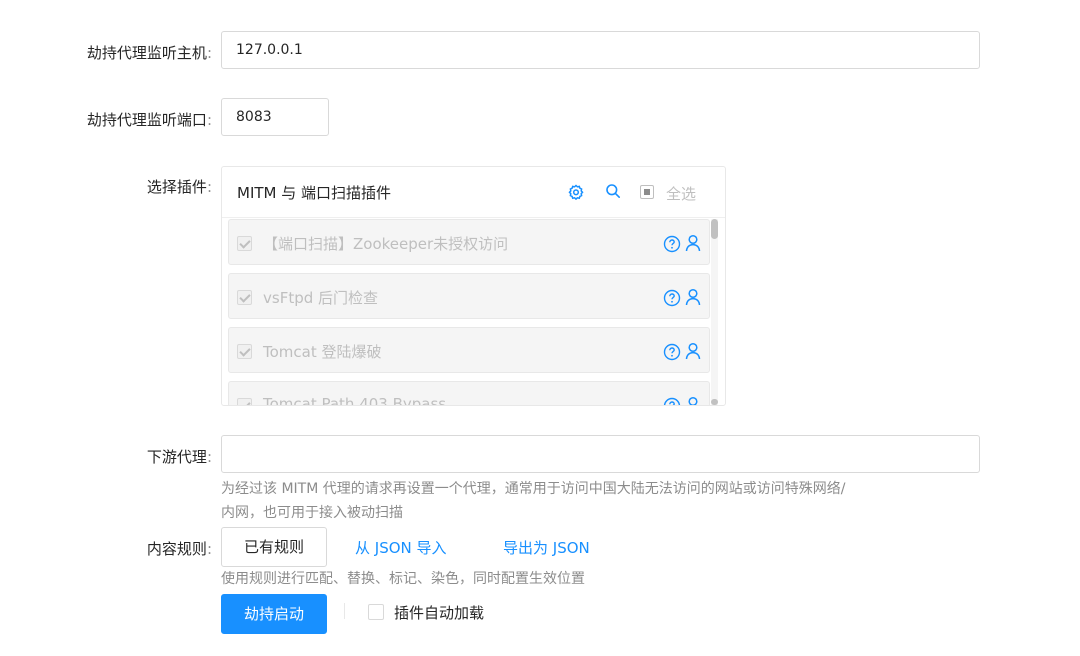 Image resolution: width=1080 pixels, height=656 pixels. I want to click on plugin-item: Tomcat 登陆爆破, so click(469, 350).